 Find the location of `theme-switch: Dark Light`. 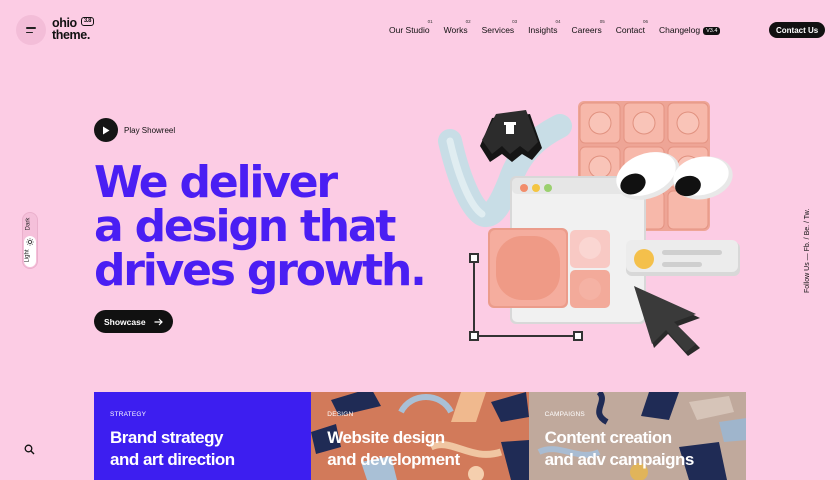

theme-switch: Dark Light is located at coordinates (30, 240).